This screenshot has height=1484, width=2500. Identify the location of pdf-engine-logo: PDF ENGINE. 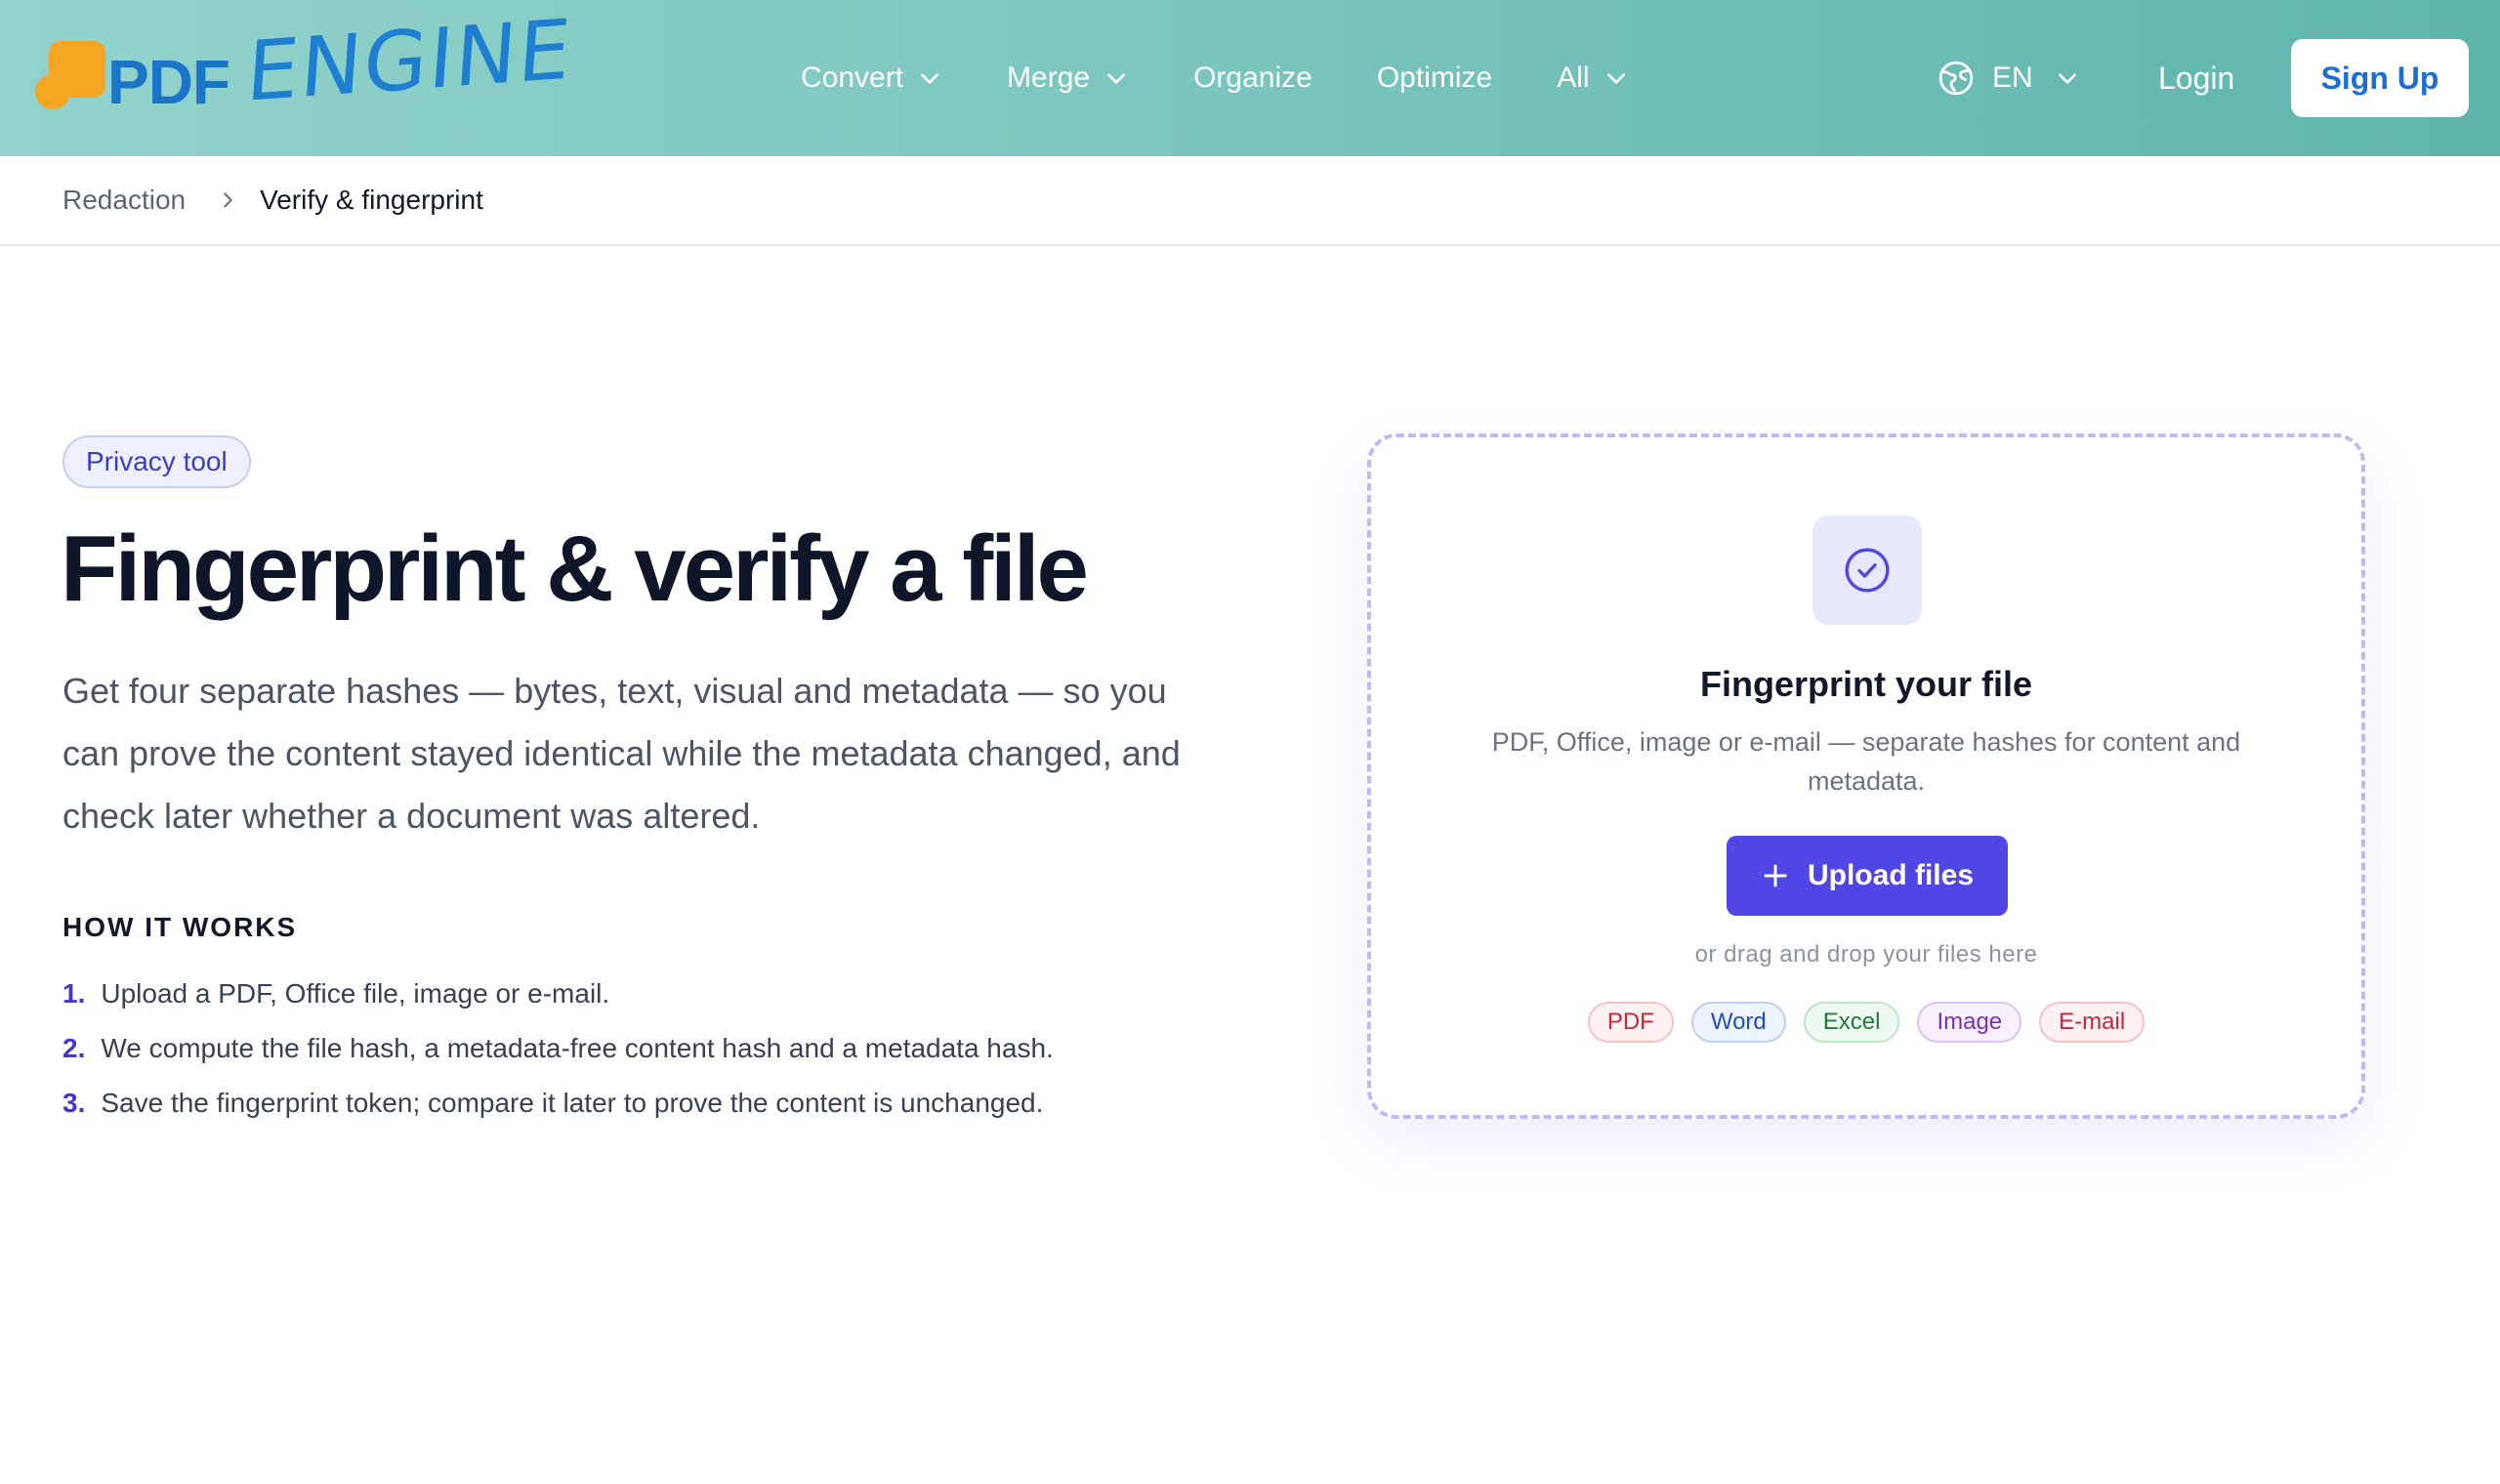
(305, 64).